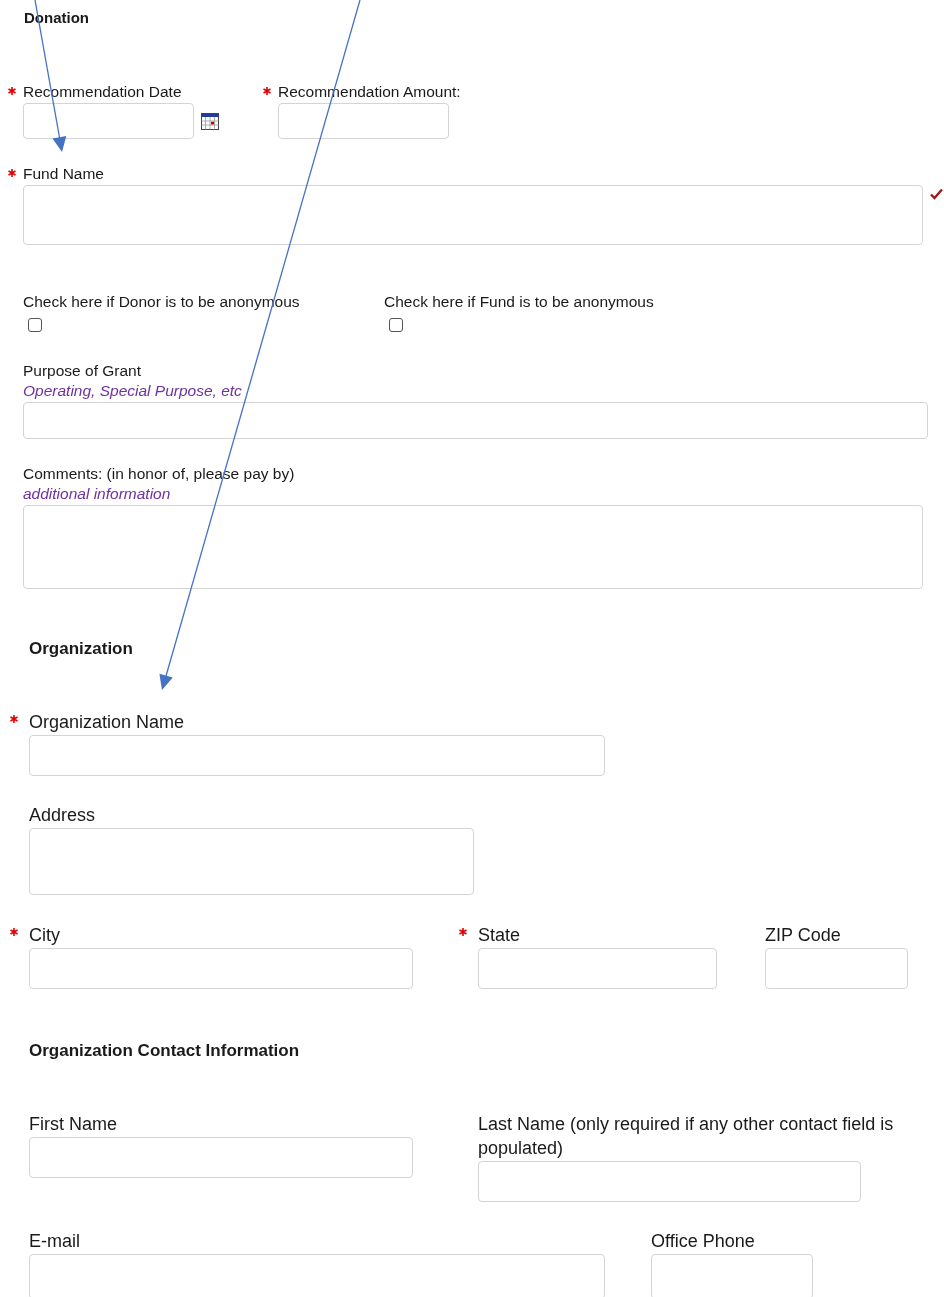  I want to click on field-label: Check here if Fund is to be anonymous, so click(519, 302).